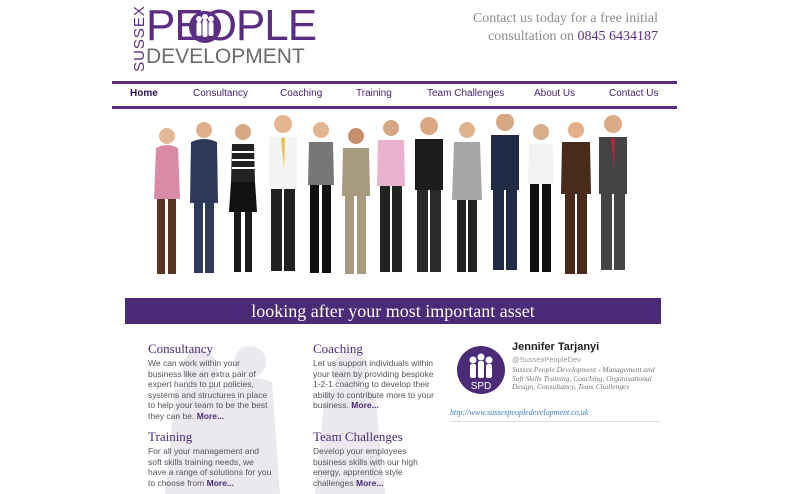  I want to click on avatar-text: SPD, so click(481, 386).